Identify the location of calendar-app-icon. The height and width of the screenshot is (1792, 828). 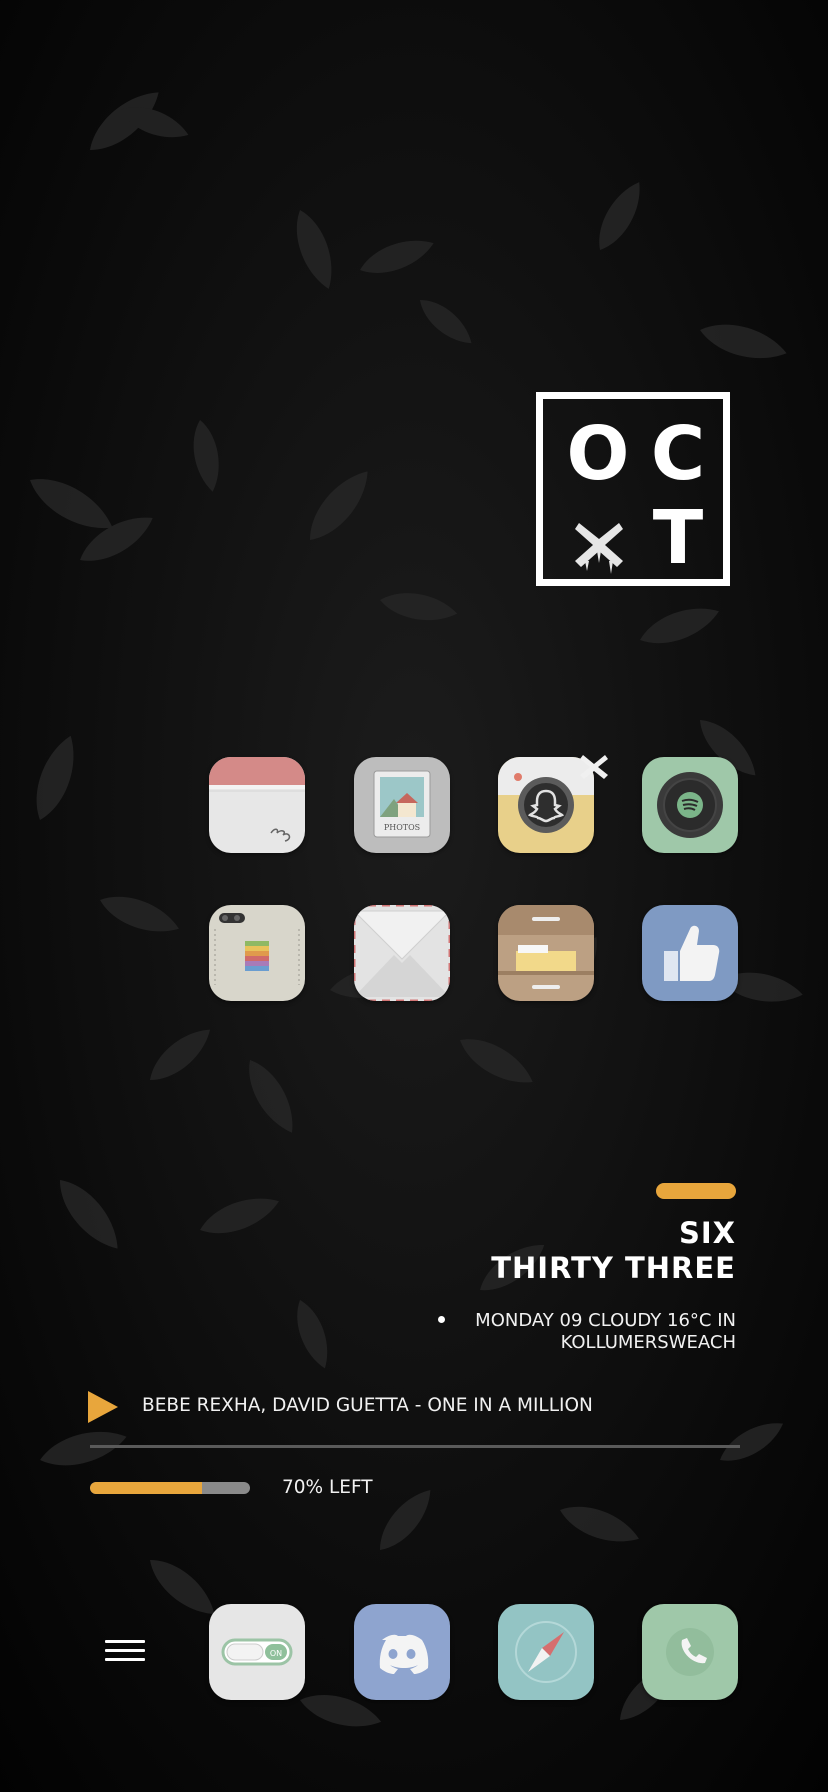
(257, 805).